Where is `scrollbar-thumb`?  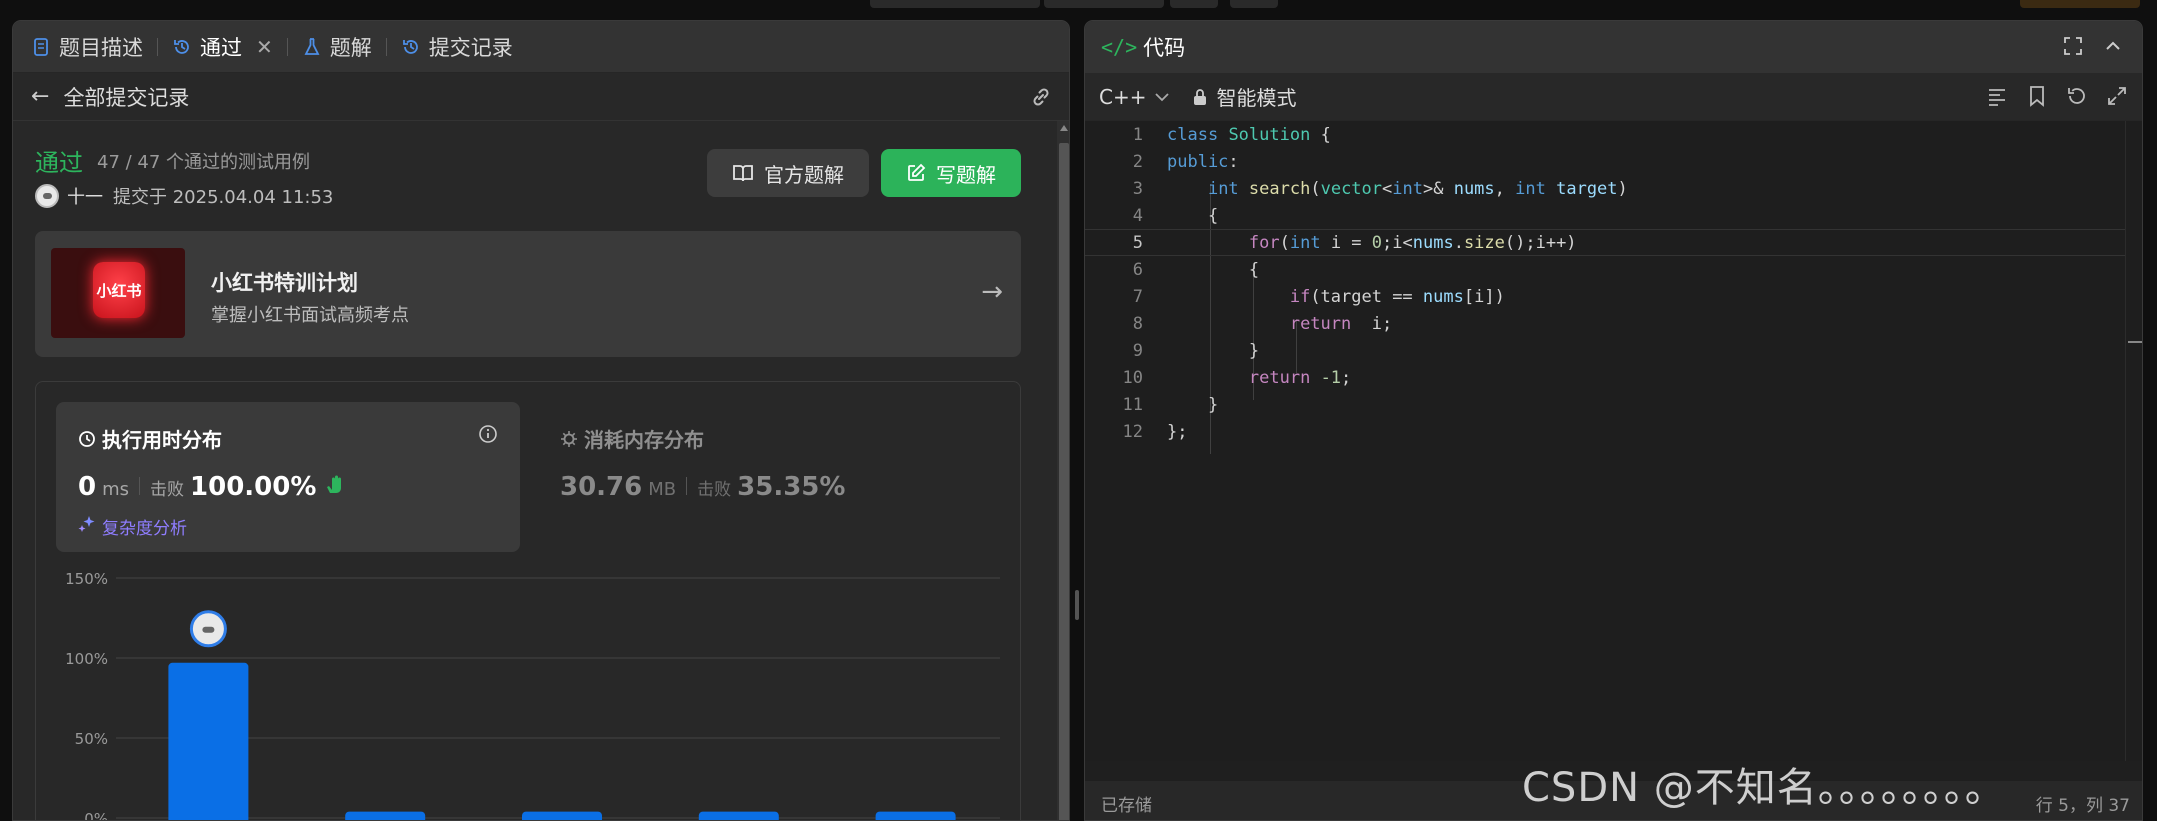
scrollbar-thumb is located at coordinates (1064, 481).